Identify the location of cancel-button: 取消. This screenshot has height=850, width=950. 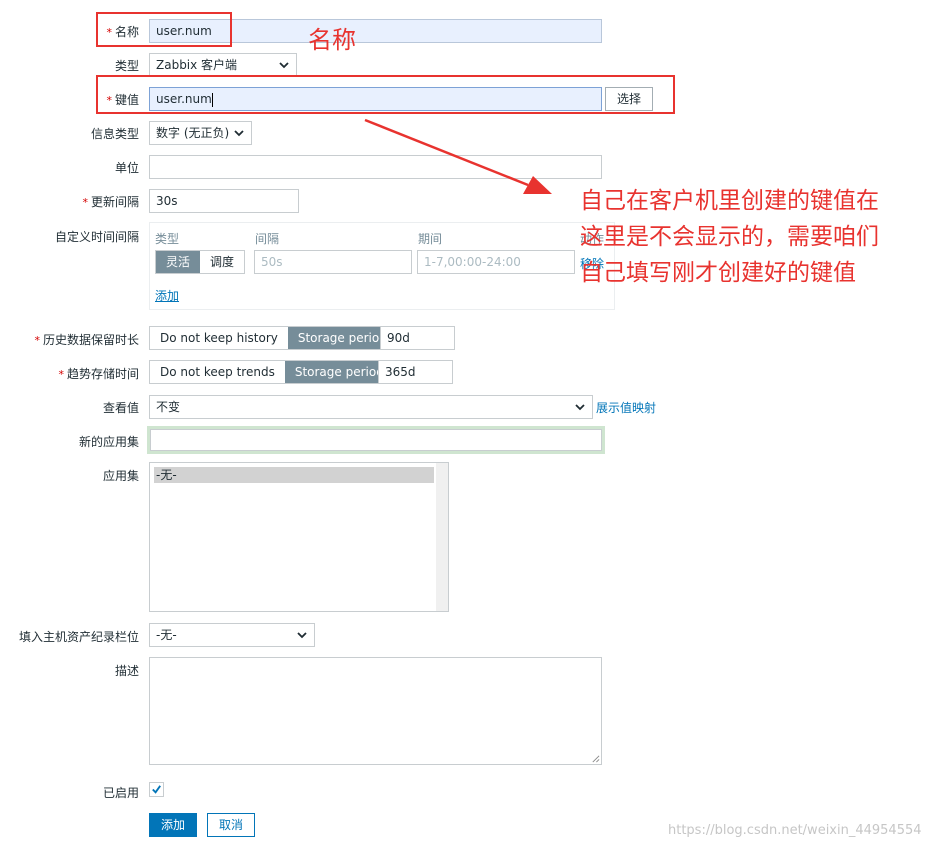
(231, 825).